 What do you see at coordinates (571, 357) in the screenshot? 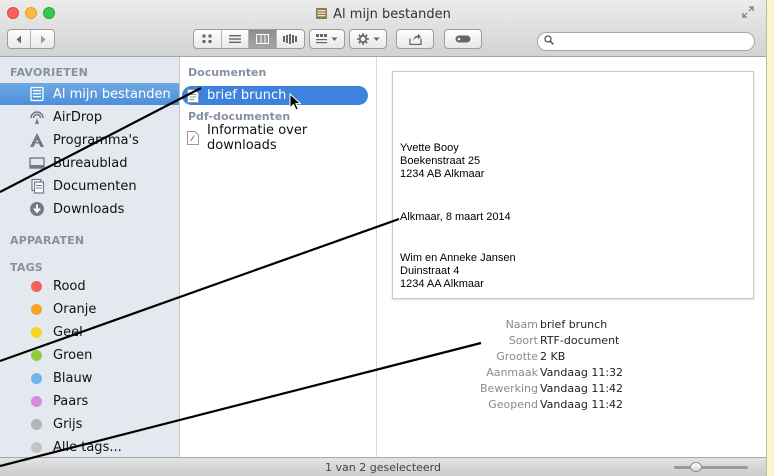
I see `info-row-size: Grootte 2 KB` at bounding box center [571, 357].